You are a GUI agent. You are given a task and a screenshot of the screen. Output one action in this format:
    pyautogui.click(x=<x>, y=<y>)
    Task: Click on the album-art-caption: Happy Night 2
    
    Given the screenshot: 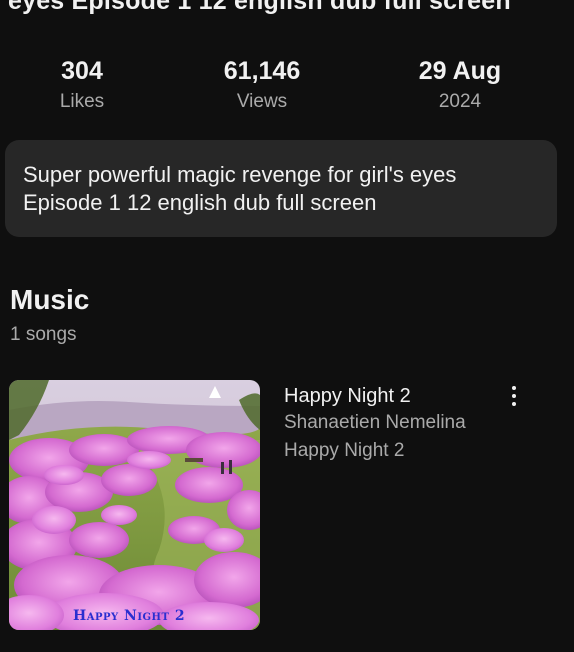 What is the action you would take?
    pyautogui.click(x=129, y=616)
    